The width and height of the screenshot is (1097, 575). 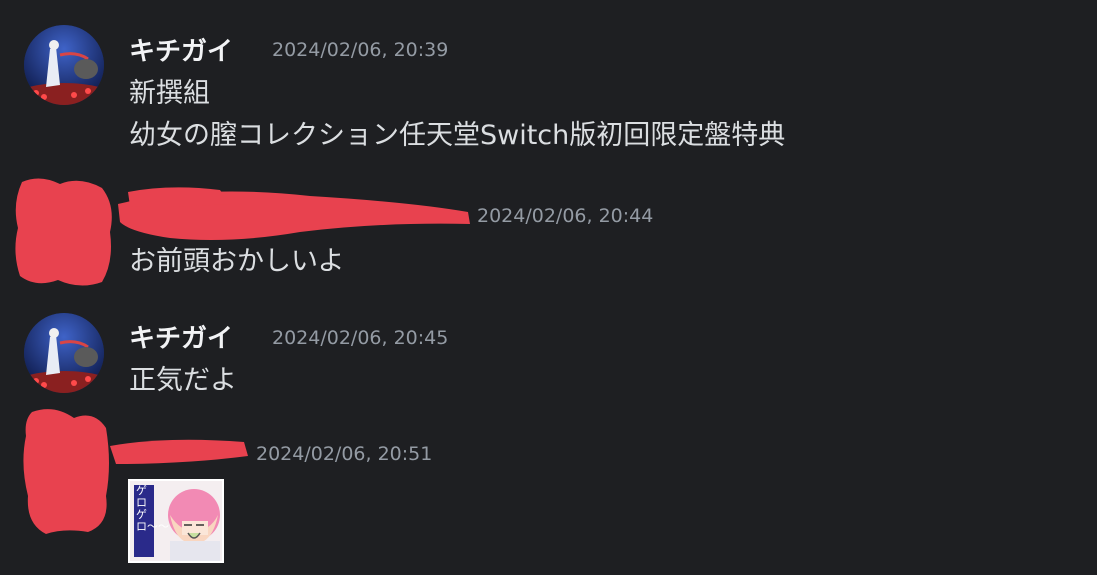 I want to click on timestamp: 2024/02/06, 20:45, so click(x=360, y=338).